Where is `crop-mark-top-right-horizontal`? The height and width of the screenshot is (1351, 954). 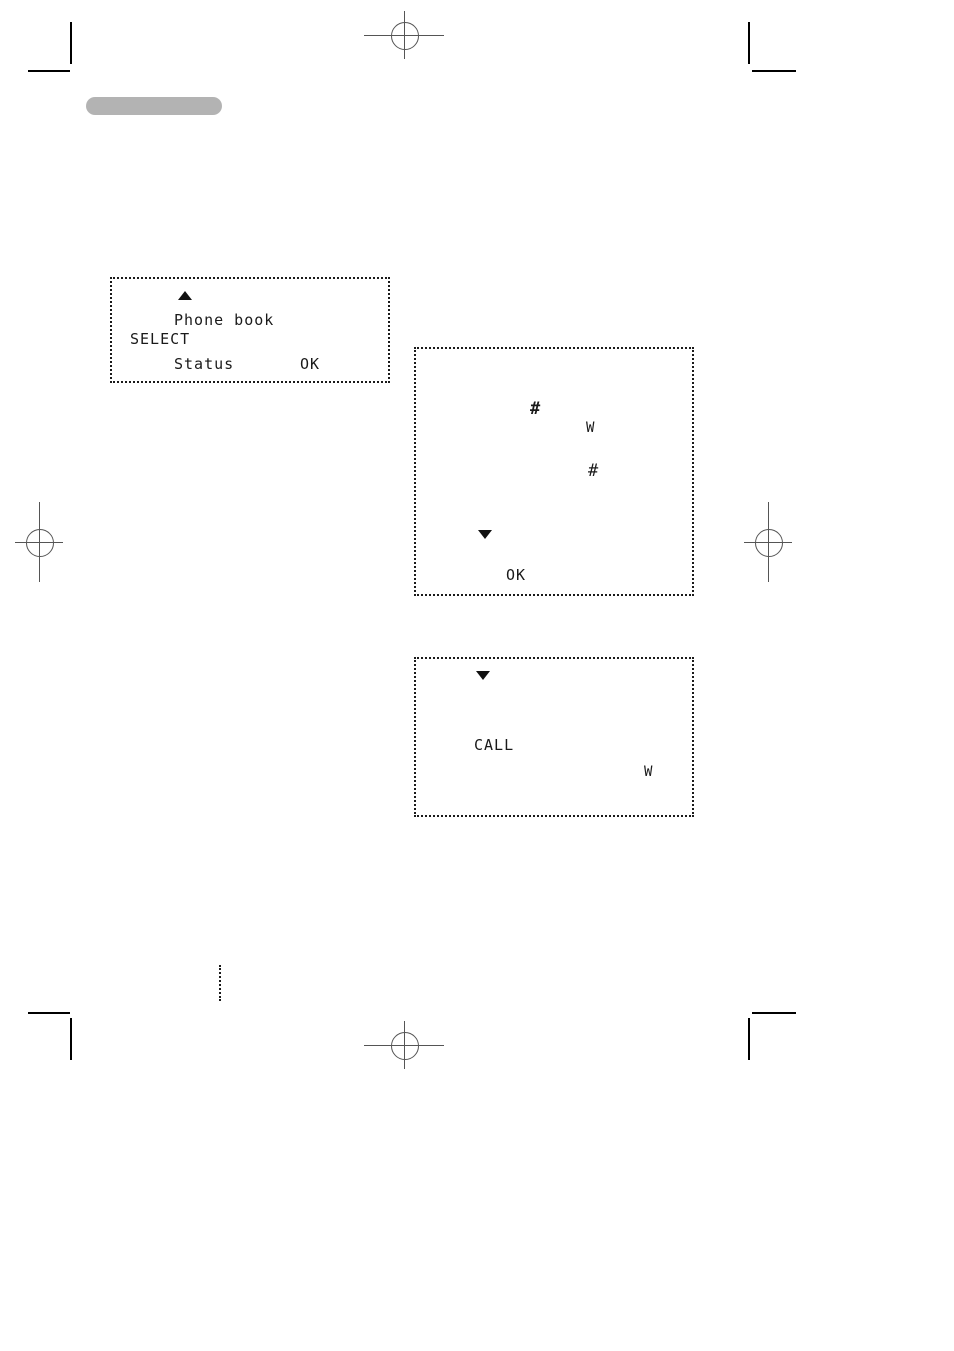 crop-mark-top-right-horizontal is located at coordinates (774, 71).